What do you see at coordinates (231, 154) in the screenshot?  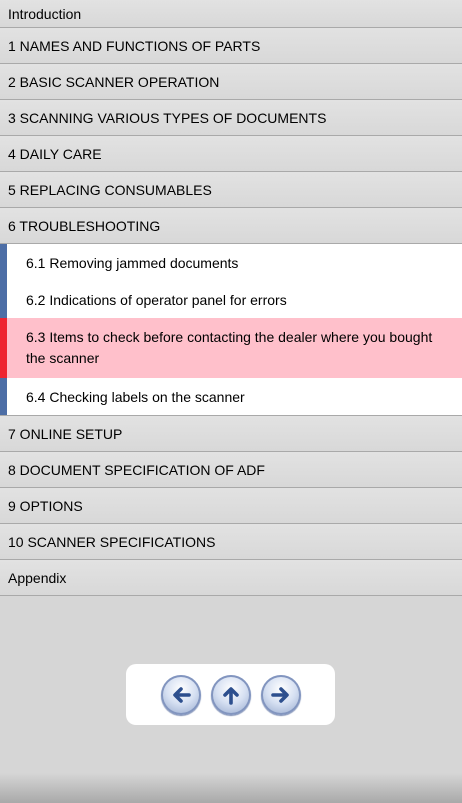 I see `toc-item-chapter-4: 4 DAILY CARE` at bounding box center [231, 154].